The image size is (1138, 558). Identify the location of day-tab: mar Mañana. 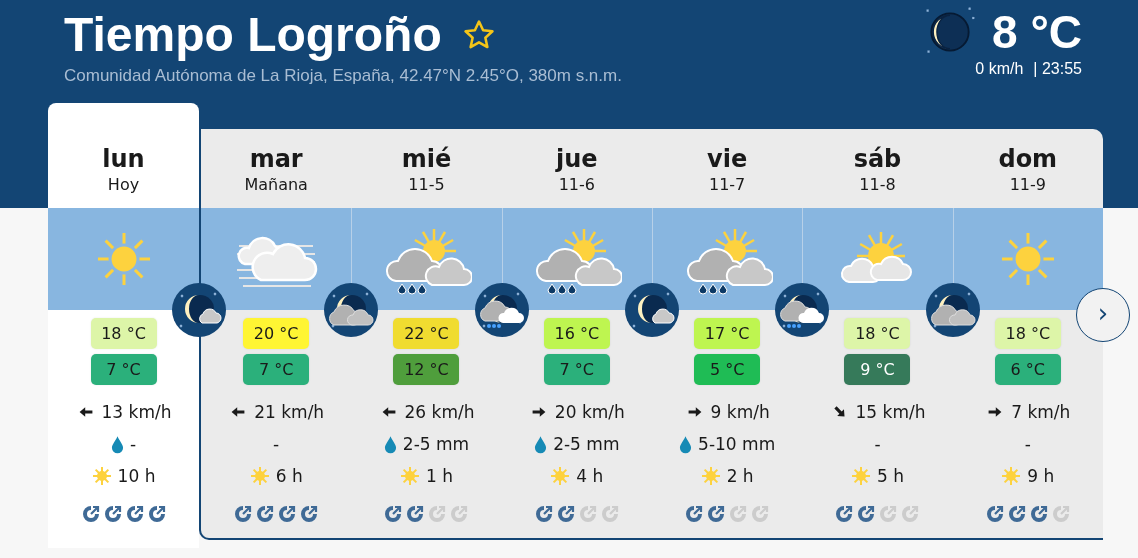
(276, 168).